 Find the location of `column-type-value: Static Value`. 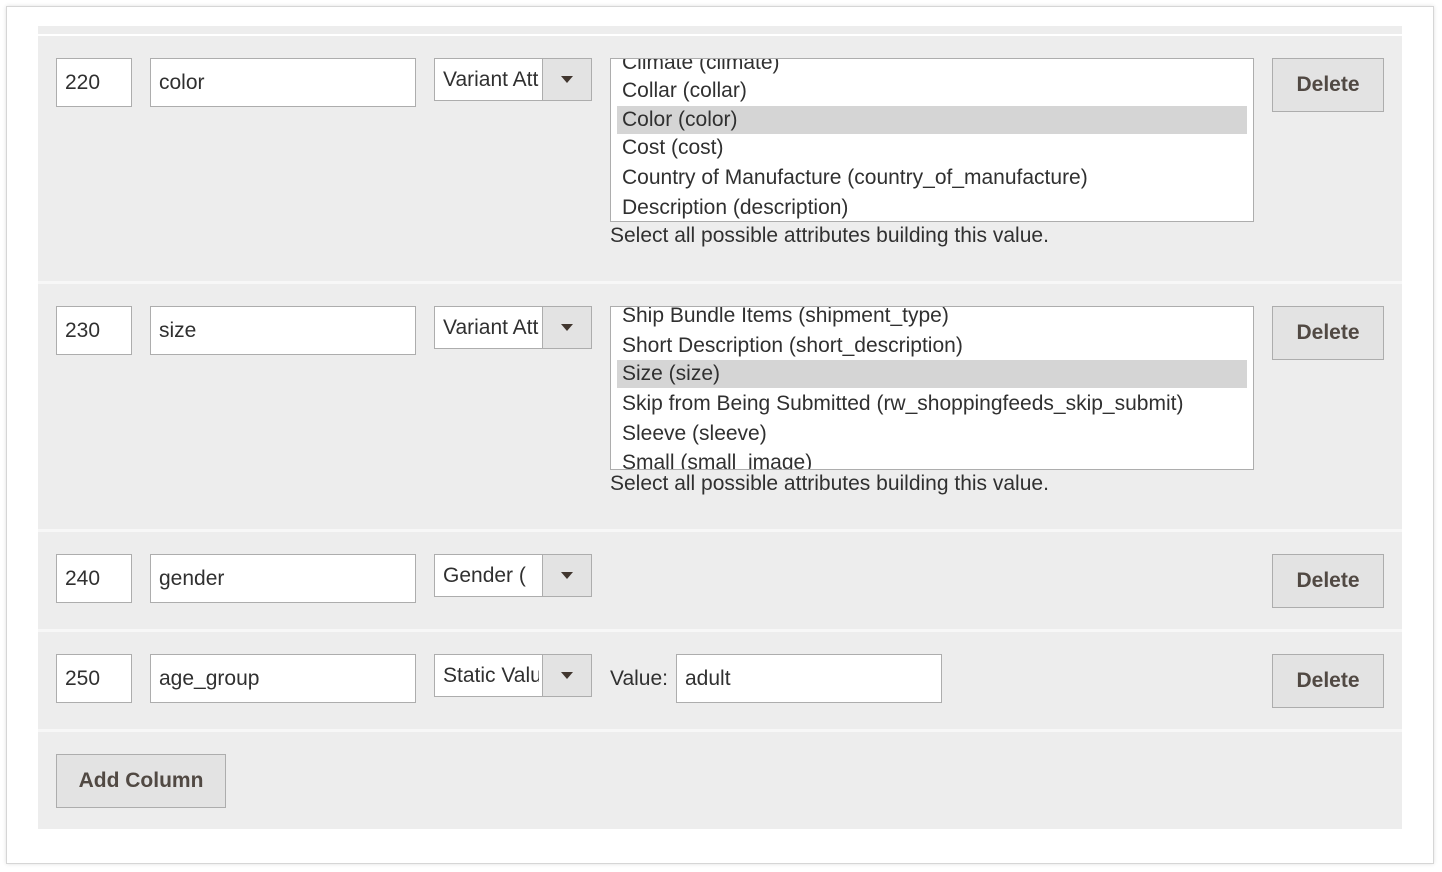

column-type-value: Static Value is located at coordinates (491, 675).